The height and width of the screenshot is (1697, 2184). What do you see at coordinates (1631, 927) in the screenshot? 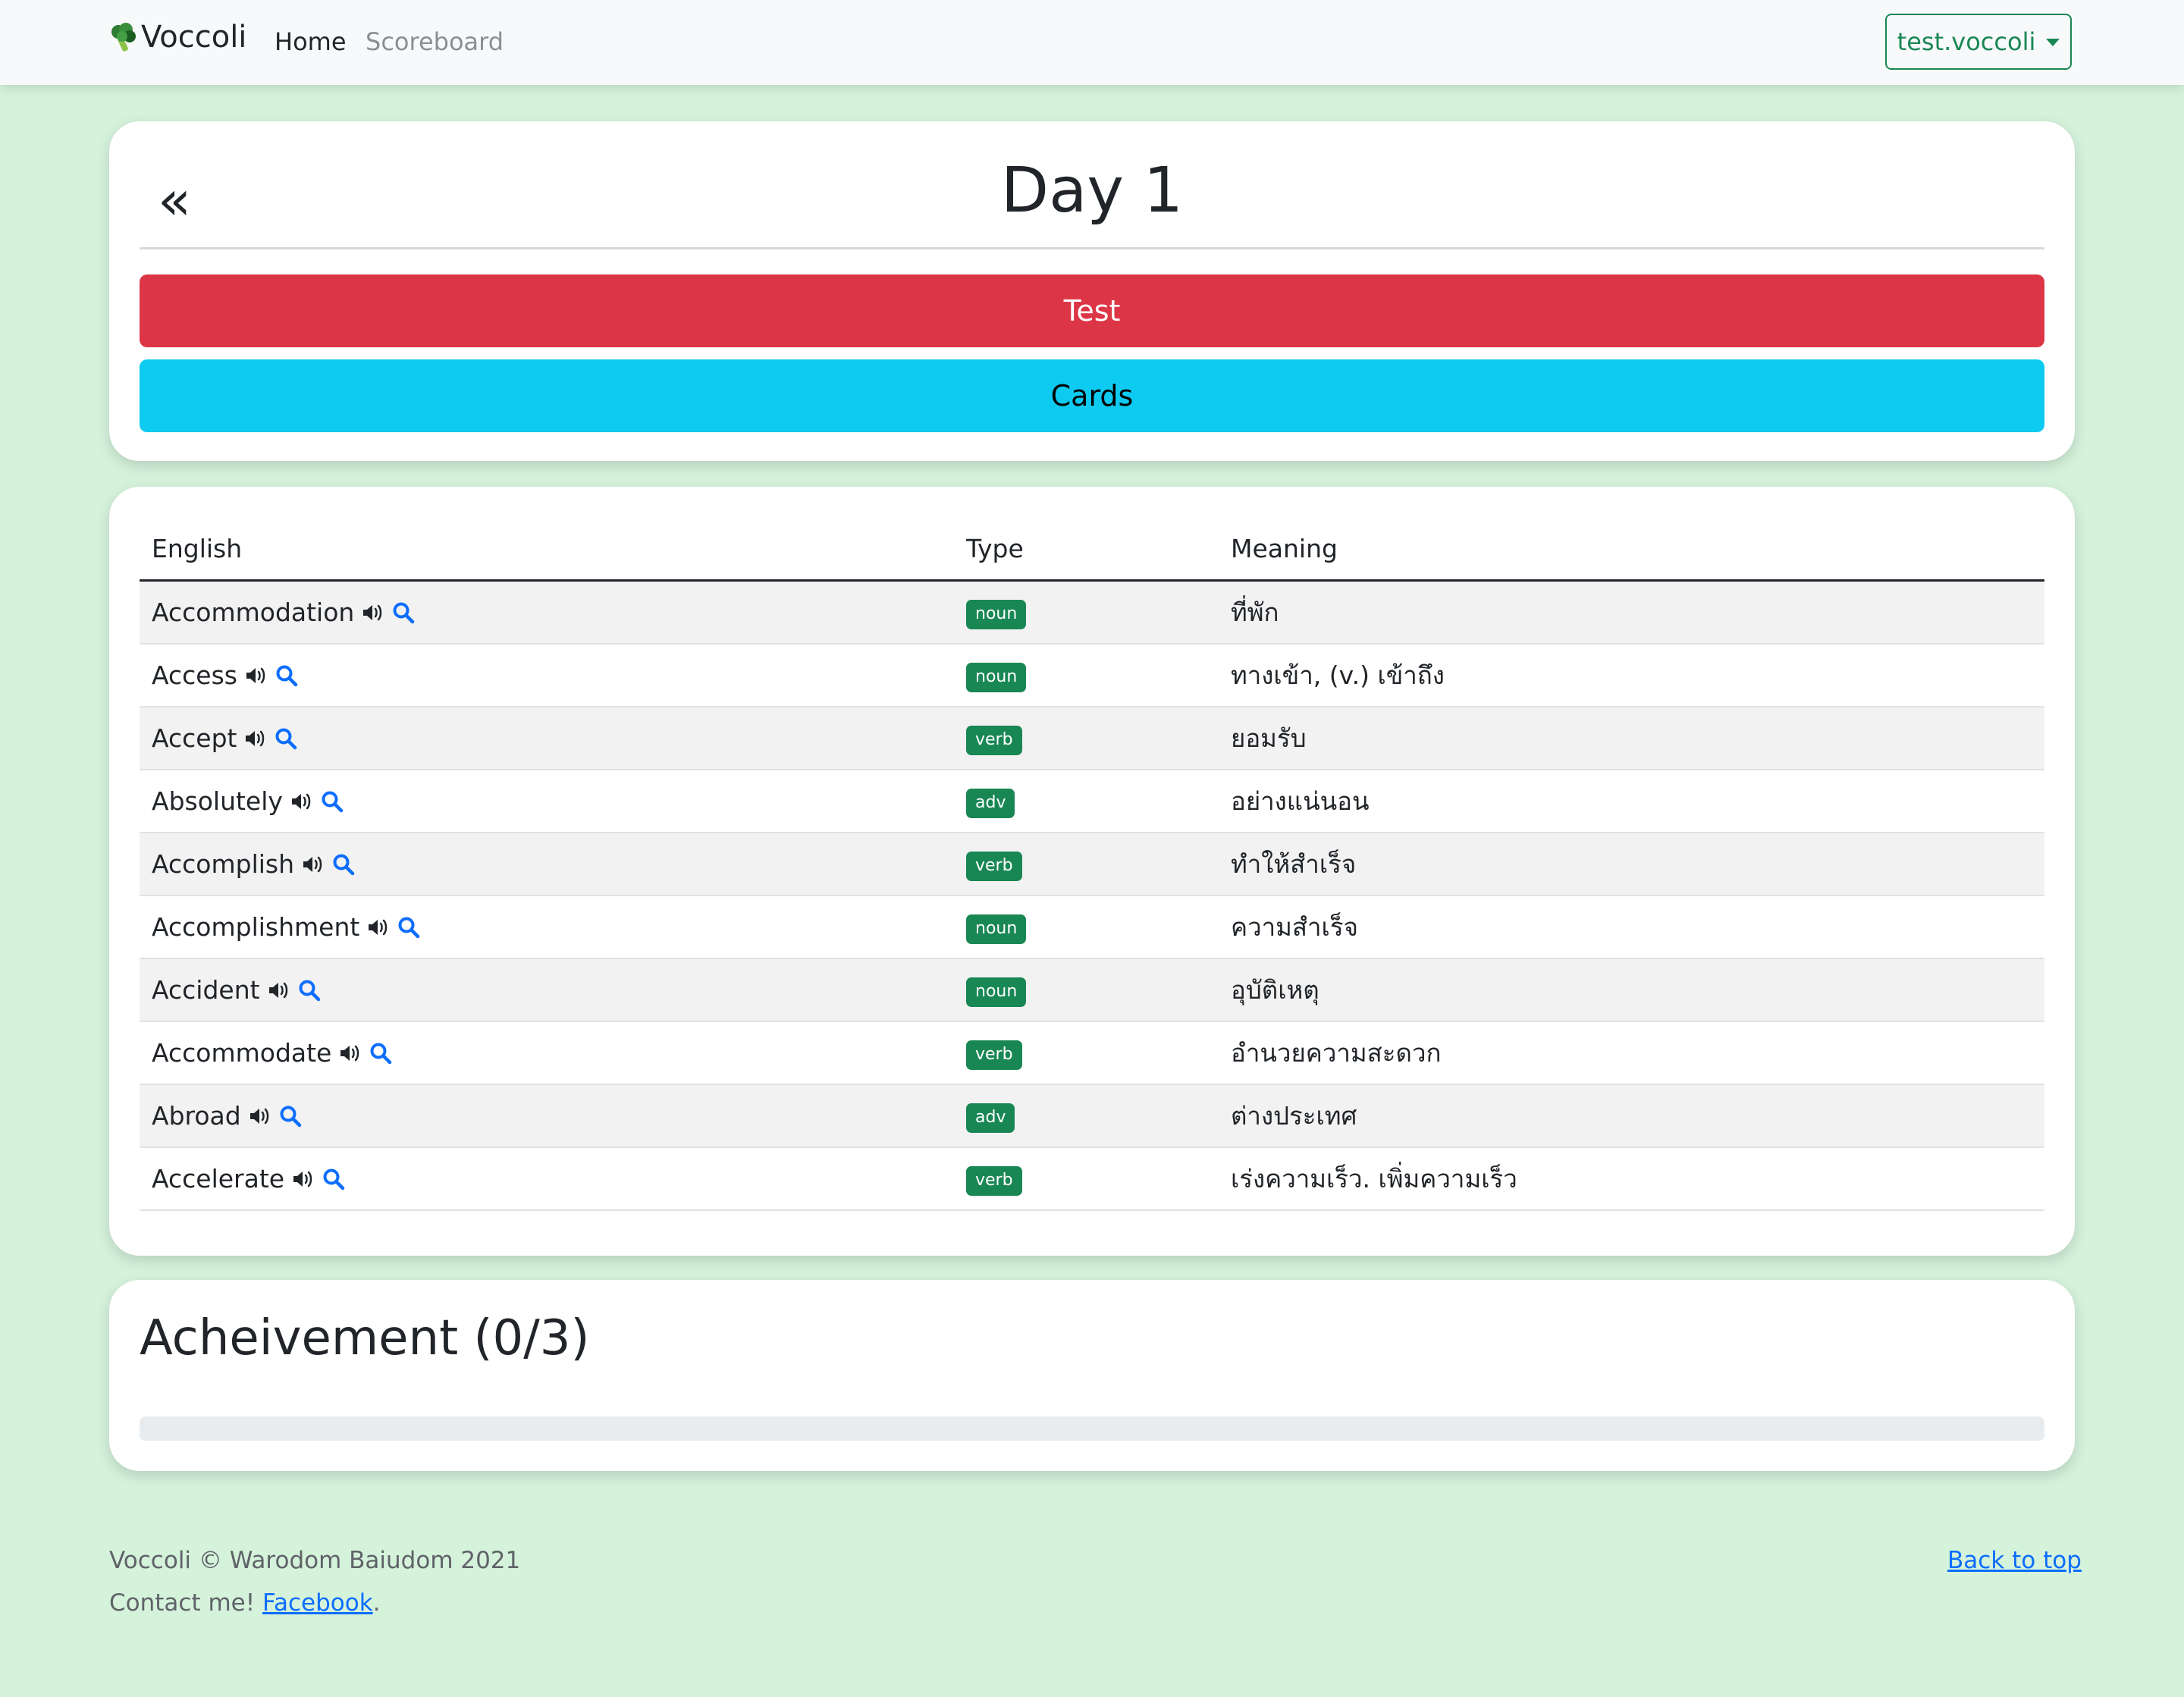
I see `cell-meaning: ความสำเร็จ` at bounding box center [1631, 927].